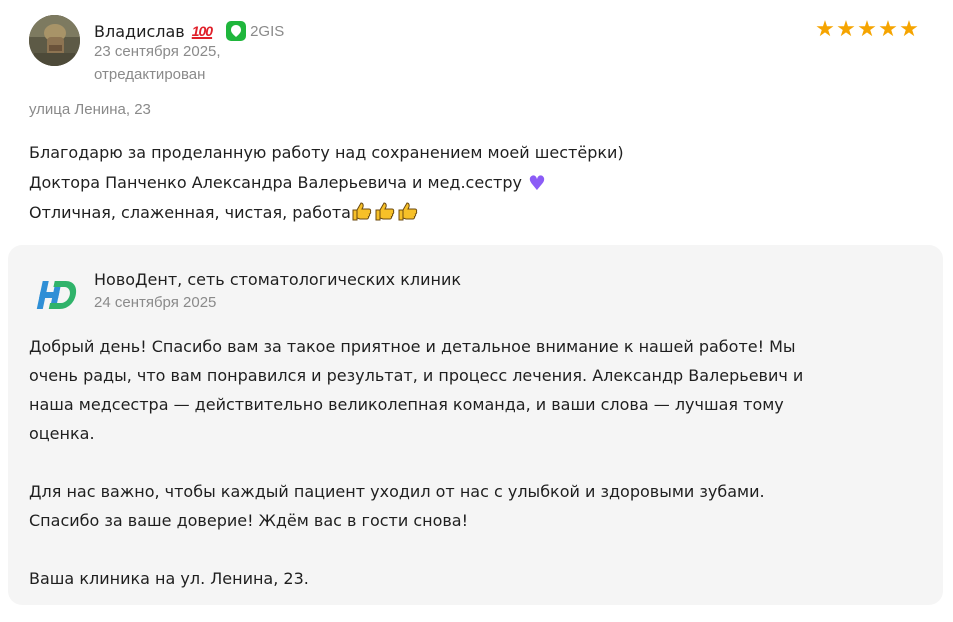 The image size is (953, 622). What do you see at coordinates (90, 109) in the screenshot?
I see `branch-address: улица Ленина, 23` at bounding box center [90, 109].